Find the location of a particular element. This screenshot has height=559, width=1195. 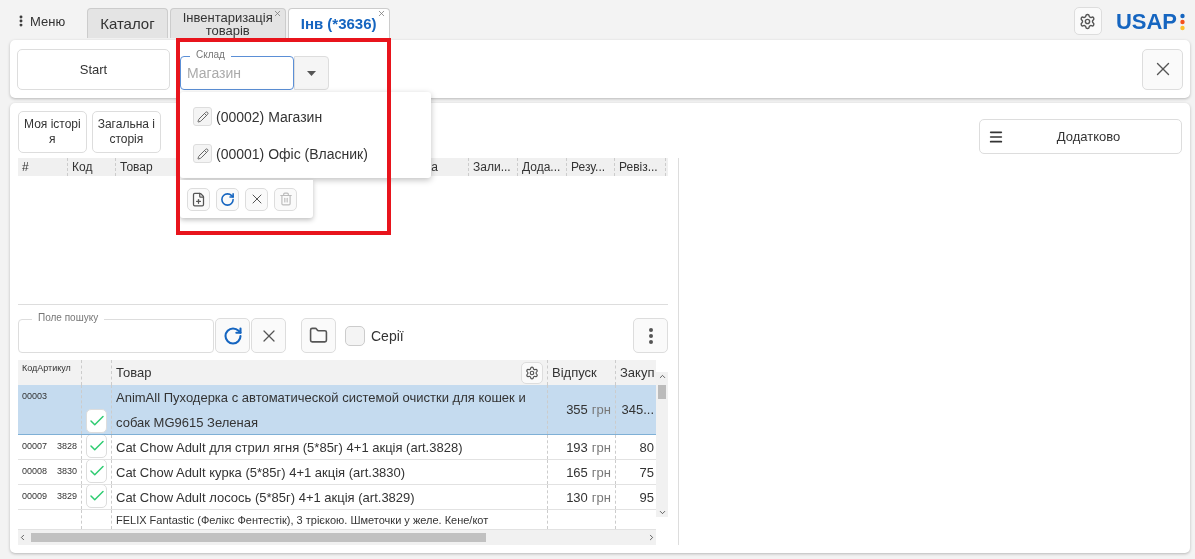

code-cell: 00003 is located at coordinates (35, 396).